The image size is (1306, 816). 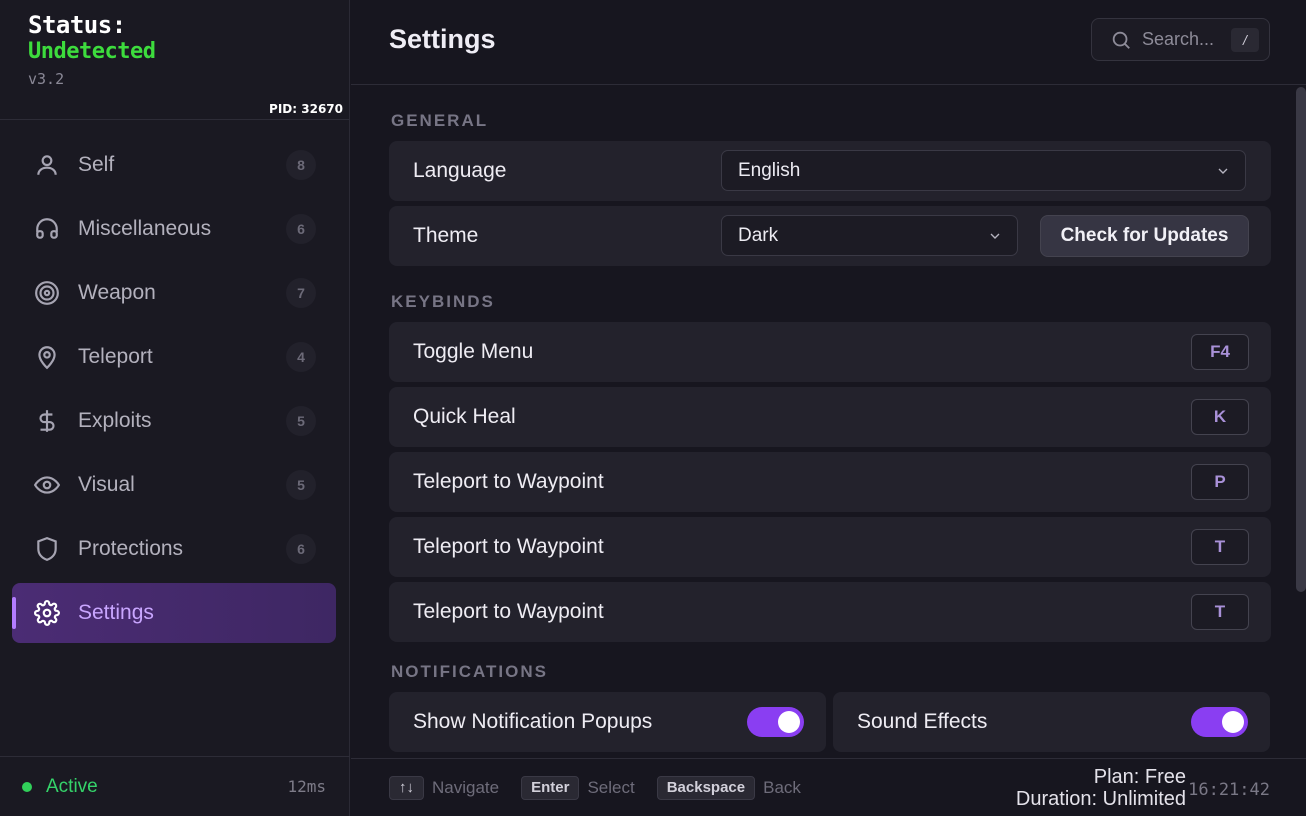 What do you see at coordinates (533, 721) in the screenshot?
I see `notification-popups-label: Show Notification Popups` at bounding box center [533, 721].